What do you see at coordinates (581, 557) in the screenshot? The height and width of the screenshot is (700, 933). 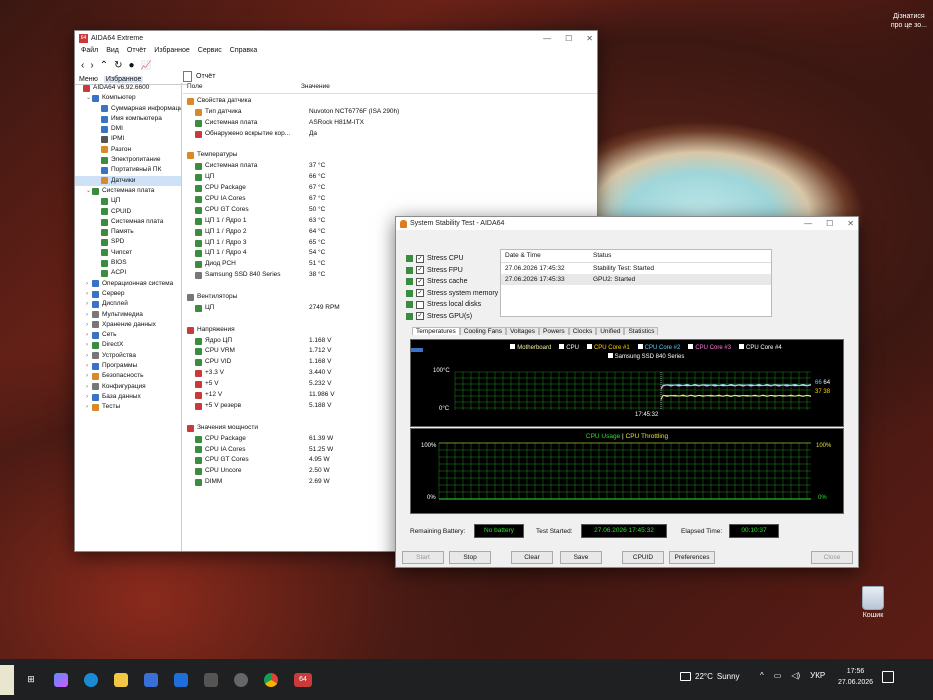 I see `save-button: Save` at bounding box center [581, 557].